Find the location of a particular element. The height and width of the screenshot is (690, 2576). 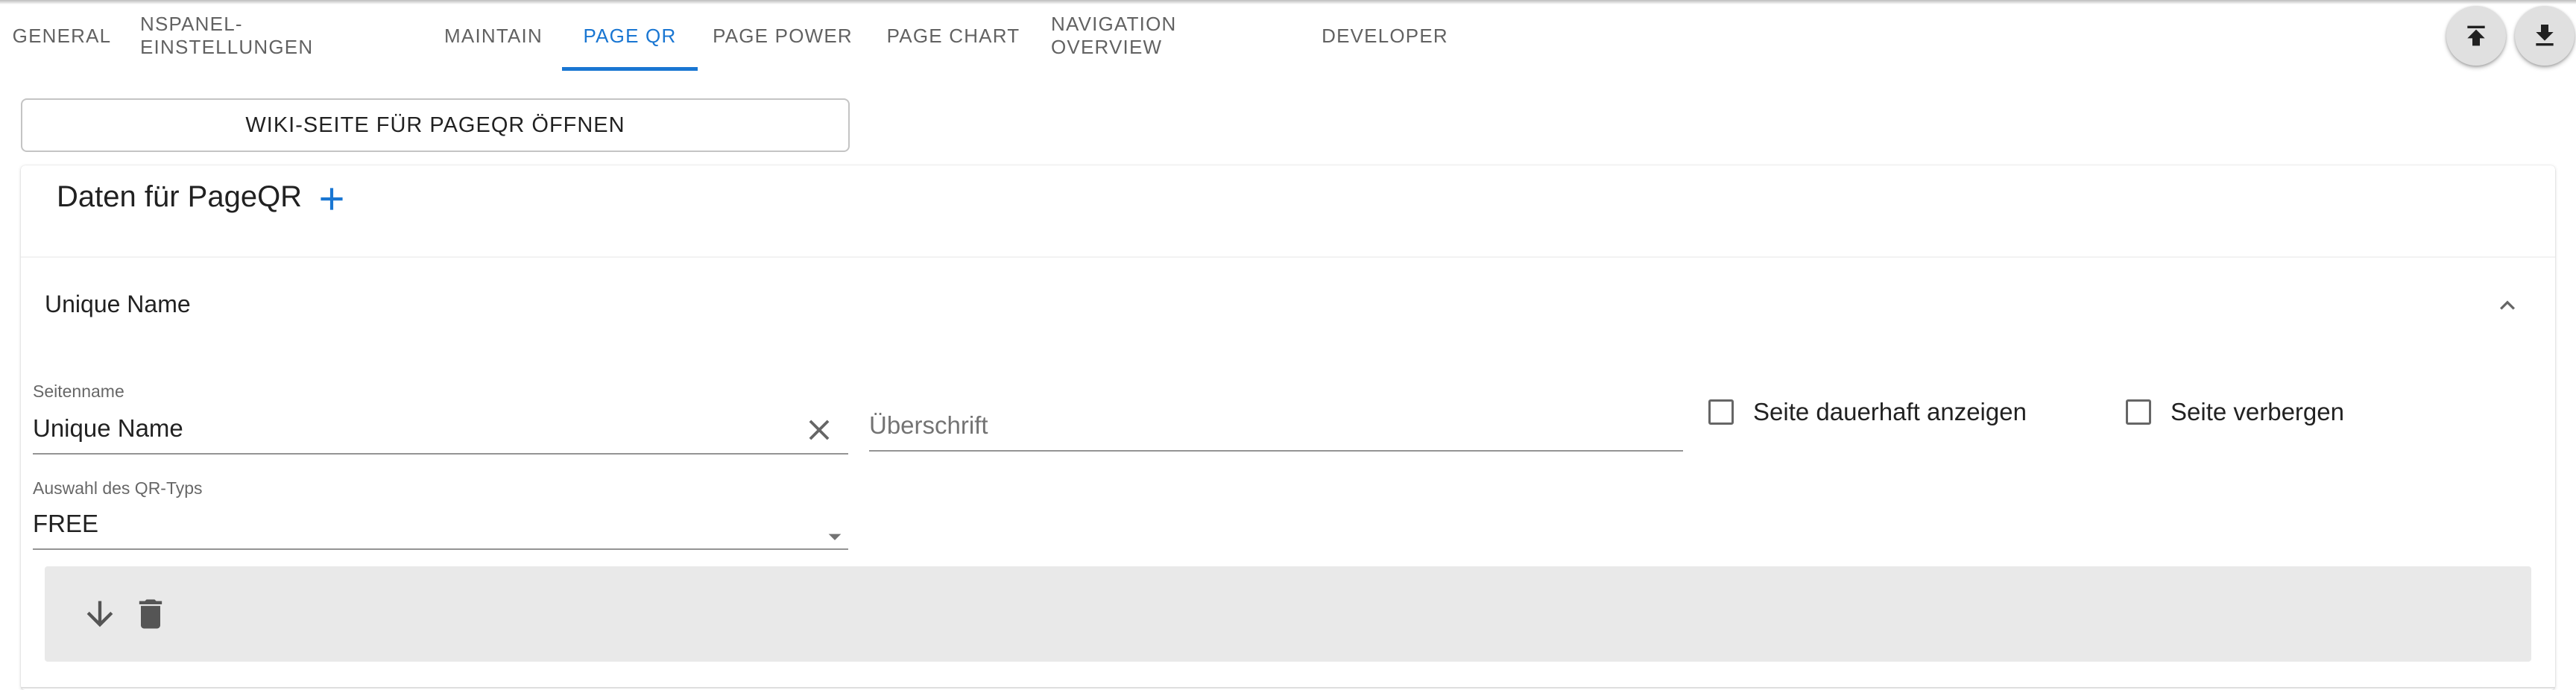

download-icon is located at coordinates (2545, 36).